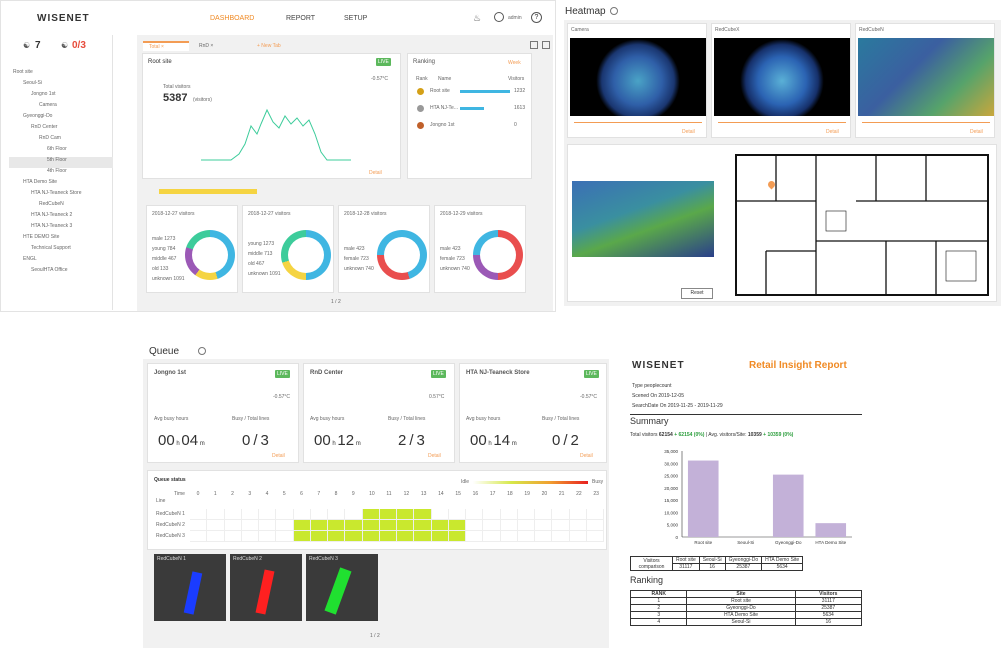 The height and width of the screenshot is (651, 1001). What do you see at coordinates (61, 85) in the screenshot?
I see `tree-item: Seoul-Si` at bounding box center [61, 85].